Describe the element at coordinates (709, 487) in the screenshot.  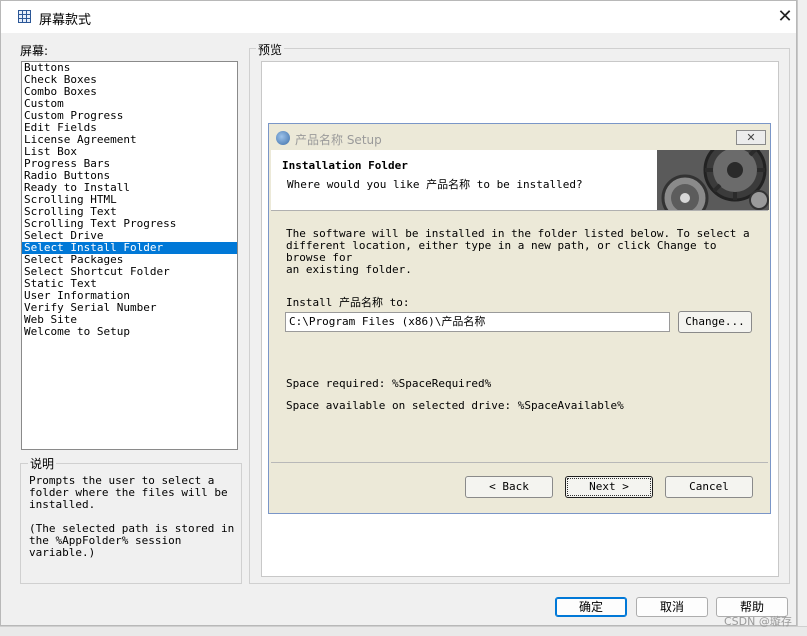
I see `setup-cancel-button: Cancel` at that location.